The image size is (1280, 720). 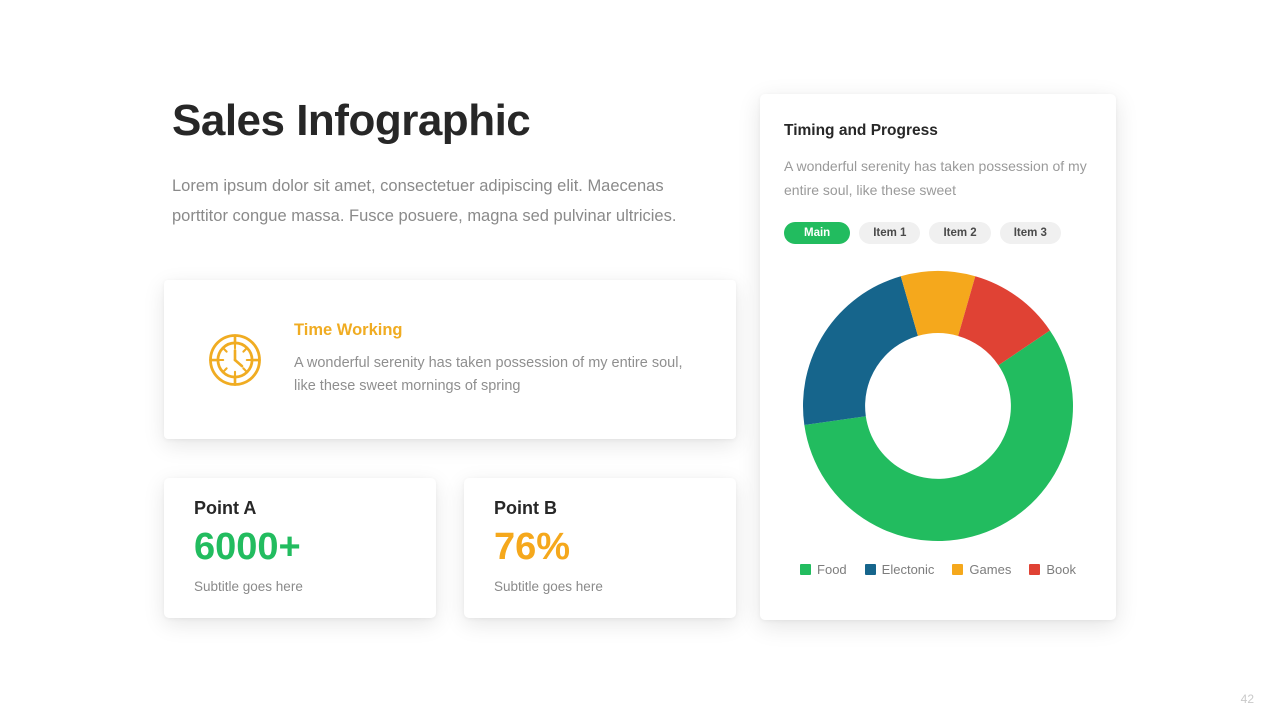 What do you see at coordinates (600, 548) in the screenshot?
I see `stat-card-point-b: Point B 76% Subtitle goes here` at bounding box center [600, 548].